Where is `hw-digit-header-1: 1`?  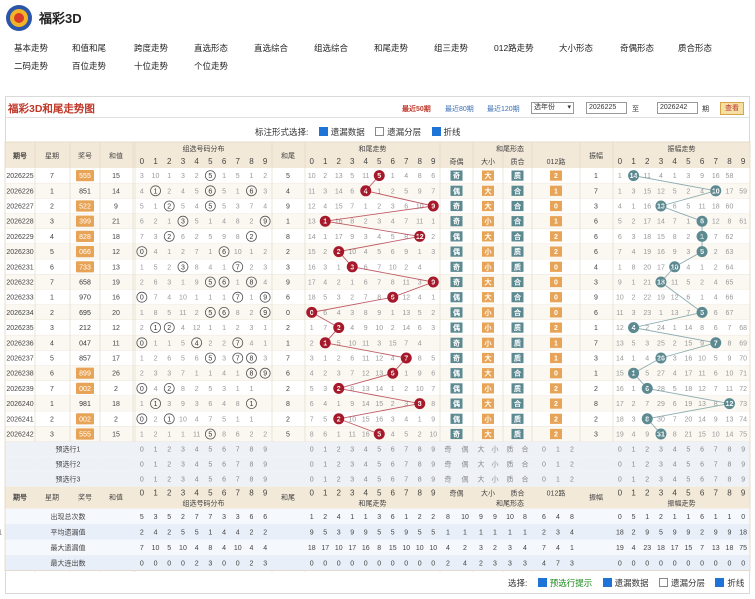
hw-digit-header-1: 1 is located at coordinates (325, 161).